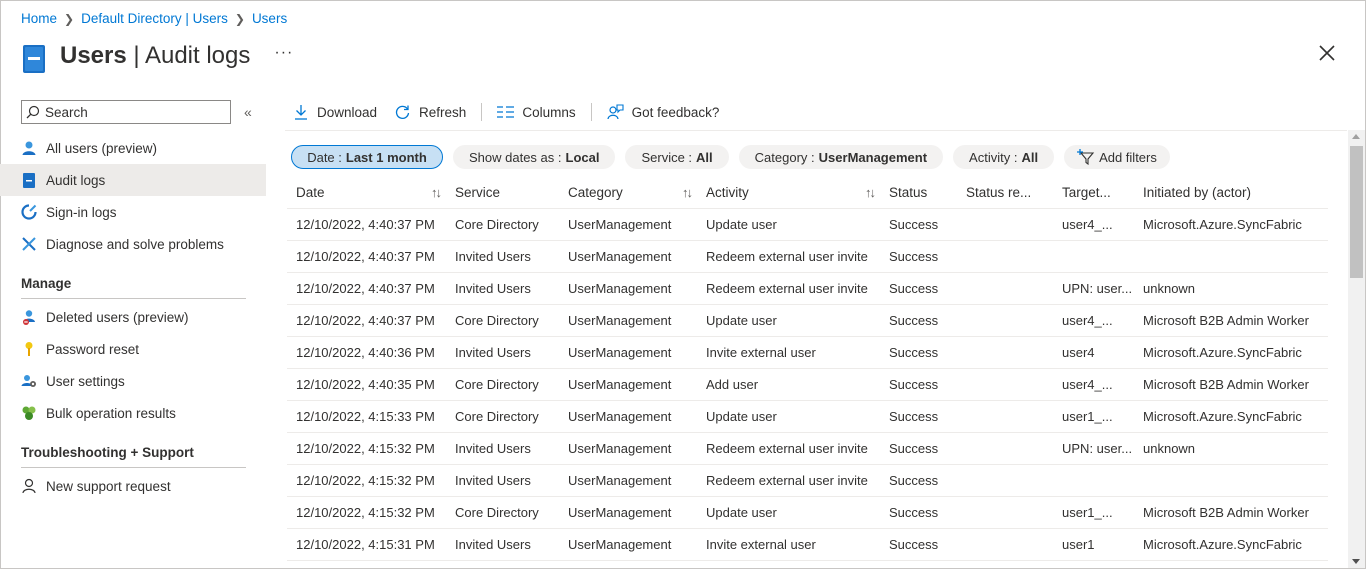 Image resolution: width=1366 pixels, height=569 pixels. I want to click on sidebar-item-user-settings: User settings, so click(133, 381).